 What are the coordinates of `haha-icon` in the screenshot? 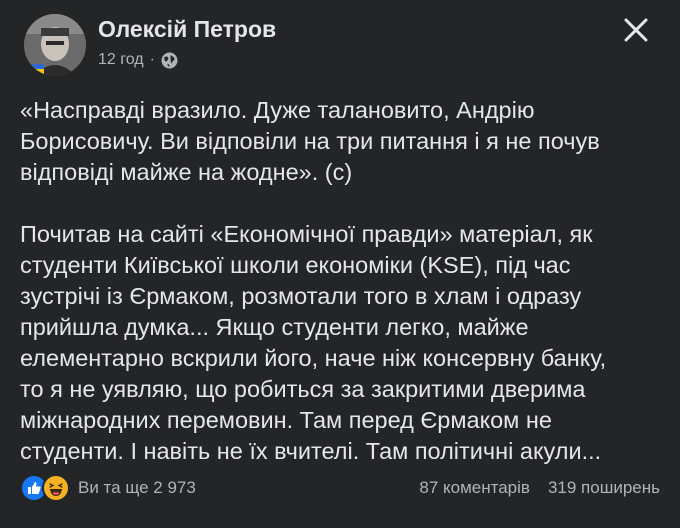 It's located at (56, 488).